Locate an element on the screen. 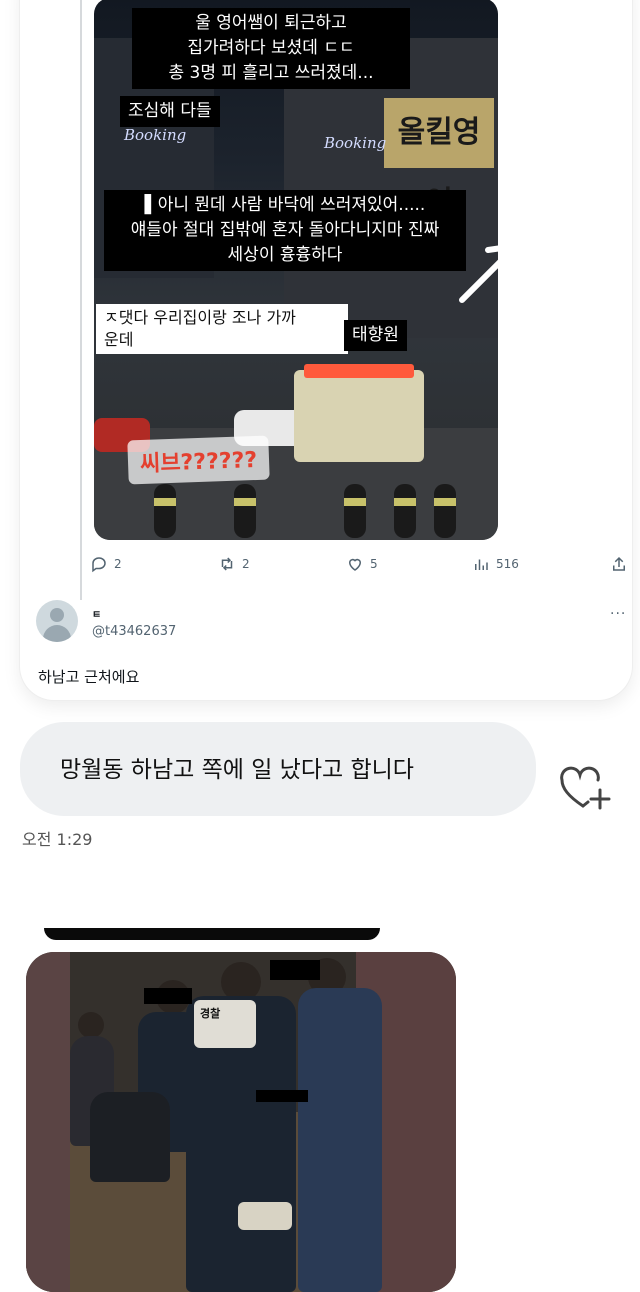 The height and width of the screenshot is (1292, 640). kneeling-officer is located at coordinates (130, 1137).